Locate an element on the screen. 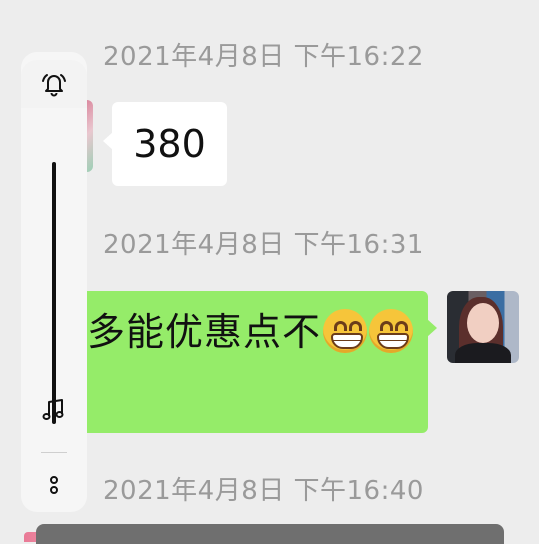 This screenshot has height=544, width=539. message-bubble-partial is located at coordinates (270, 534).